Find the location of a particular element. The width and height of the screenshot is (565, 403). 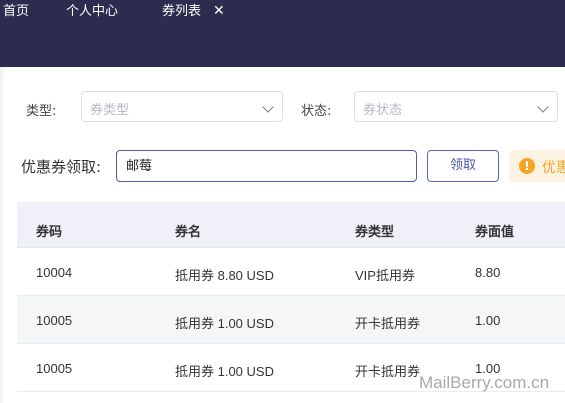

tab-personal-center: 个人中心 is located at coordinates (92, 12).